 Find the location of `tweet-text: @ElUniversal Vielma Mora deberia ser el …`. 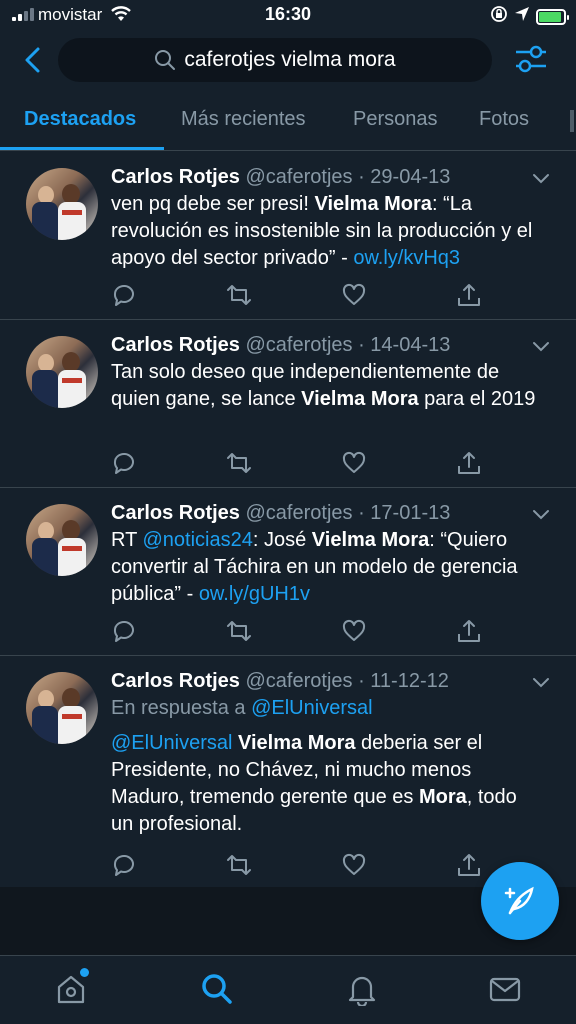

tweet-text: @ElUniversal Vielma Mora deberia ser el … is located at coordinates (327, 784).